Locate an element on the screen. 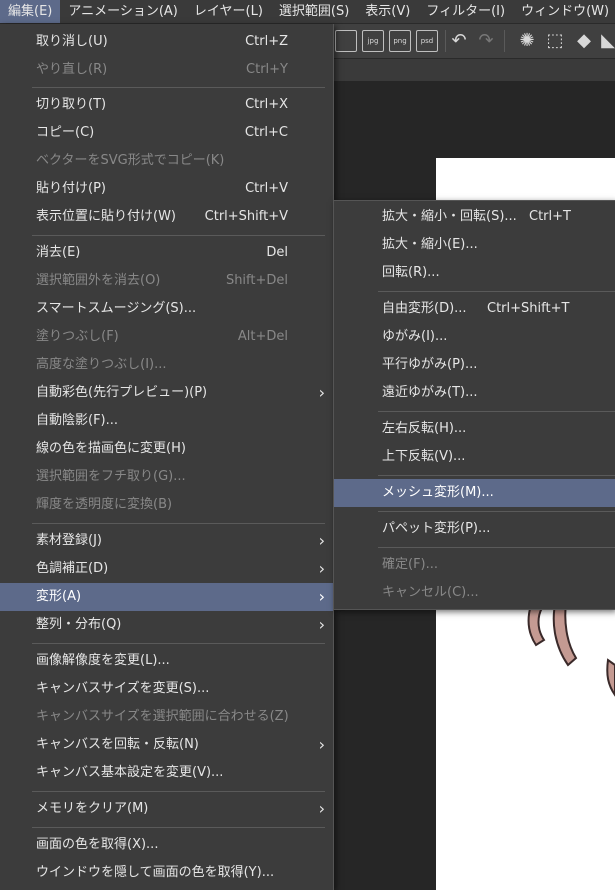 Image resolution: width=615 pixels, height=890 pixels. menu-item-register-material: 素材登録(J) › is located at coordinates (166, 541).